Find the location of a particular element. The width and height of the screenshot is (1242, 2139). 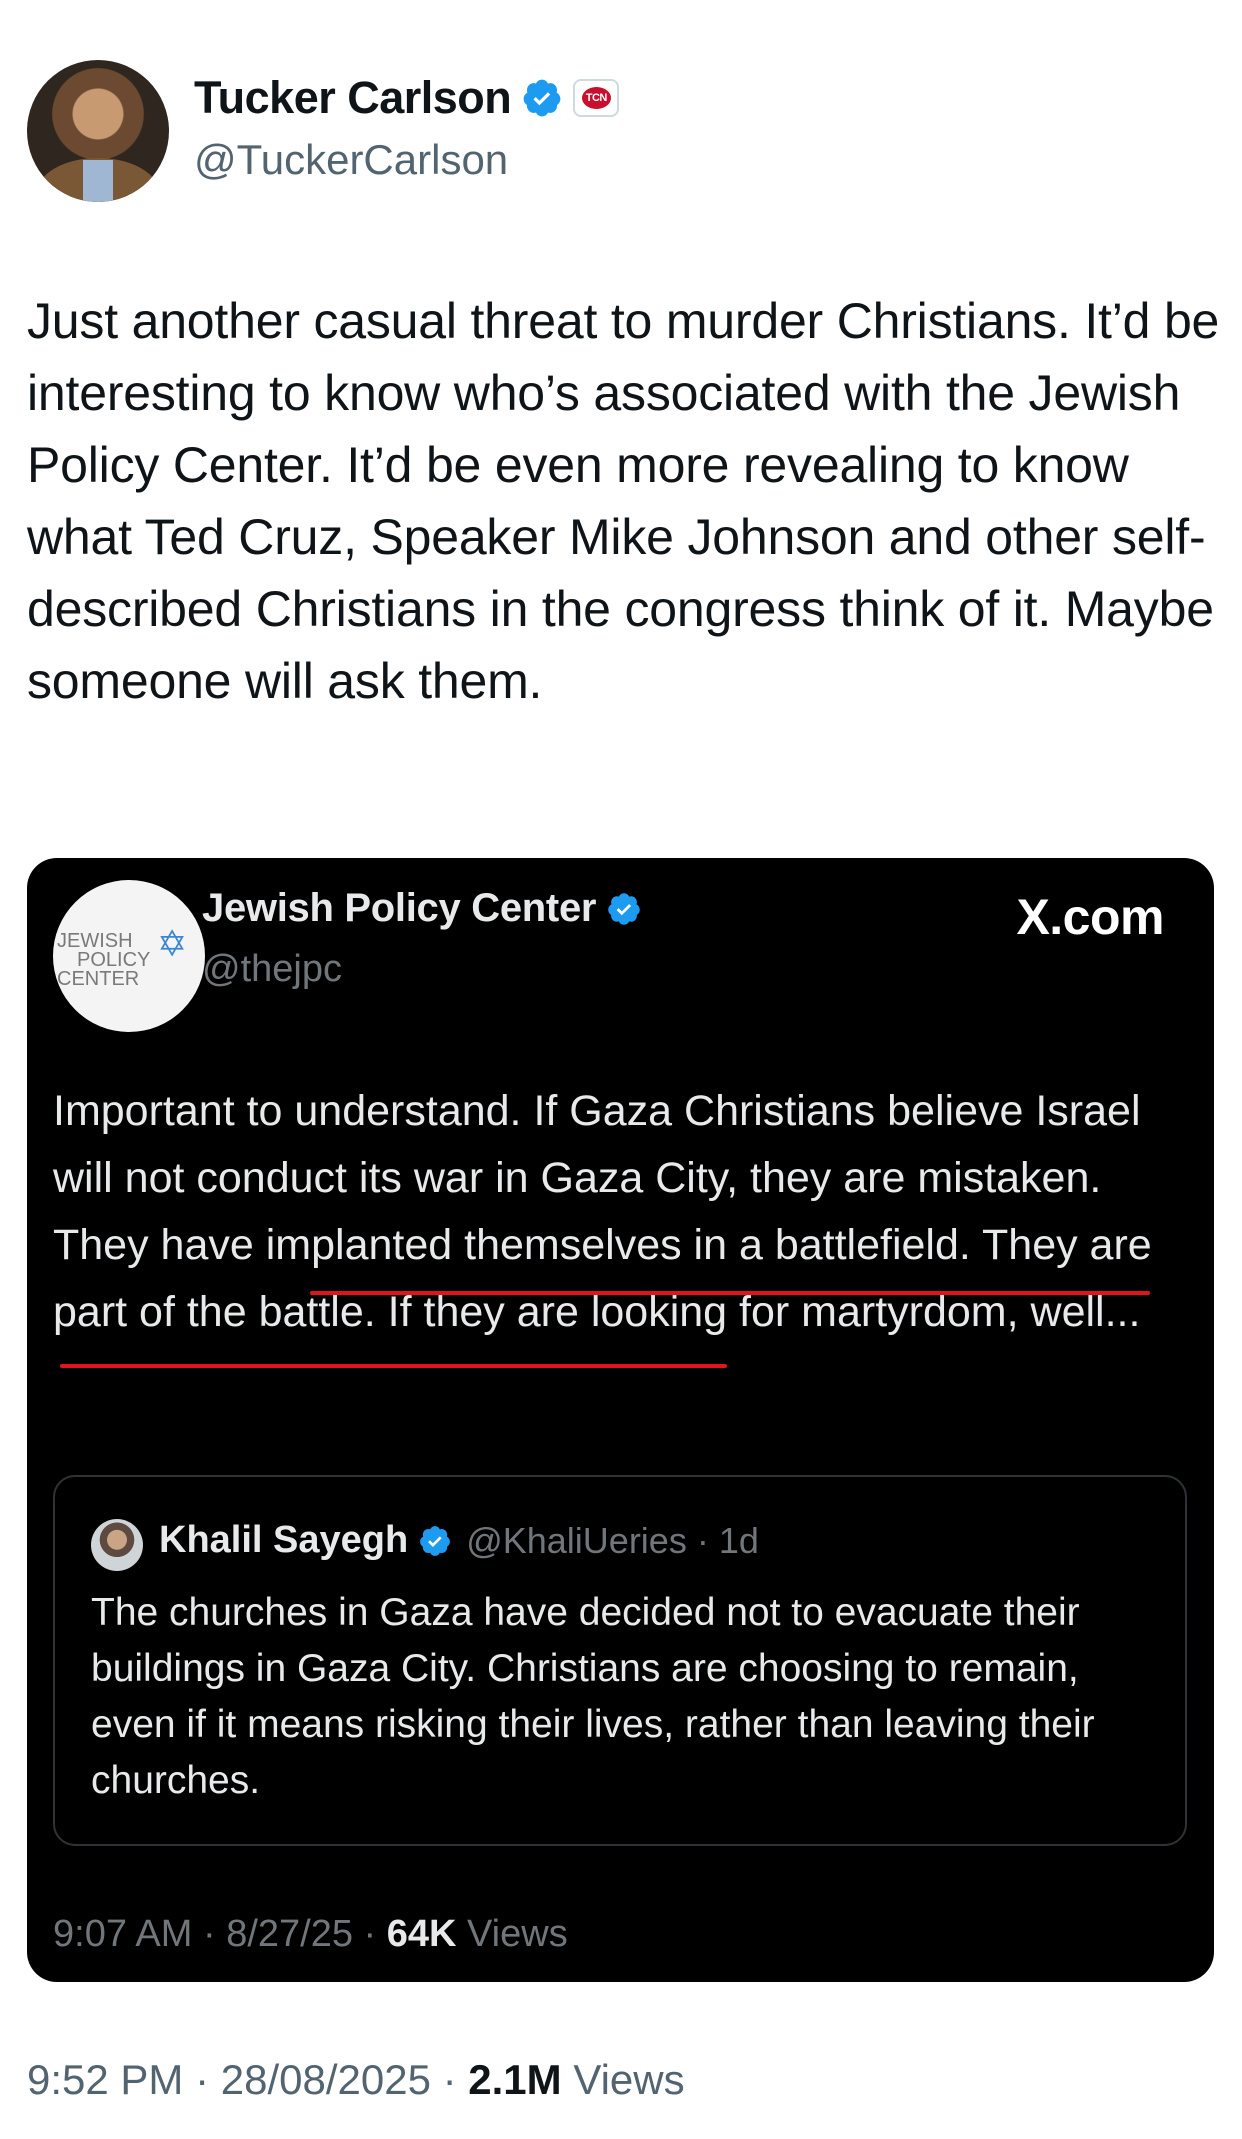

tweet-timestamp: 9:52 PM · 28/08/2025 · is located at coordinates (247, 2079).